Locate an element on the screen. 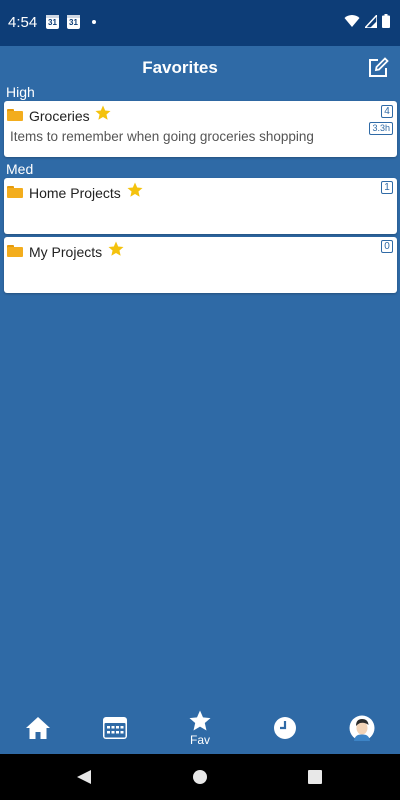  home-icon is located at coordinates (38, 728).